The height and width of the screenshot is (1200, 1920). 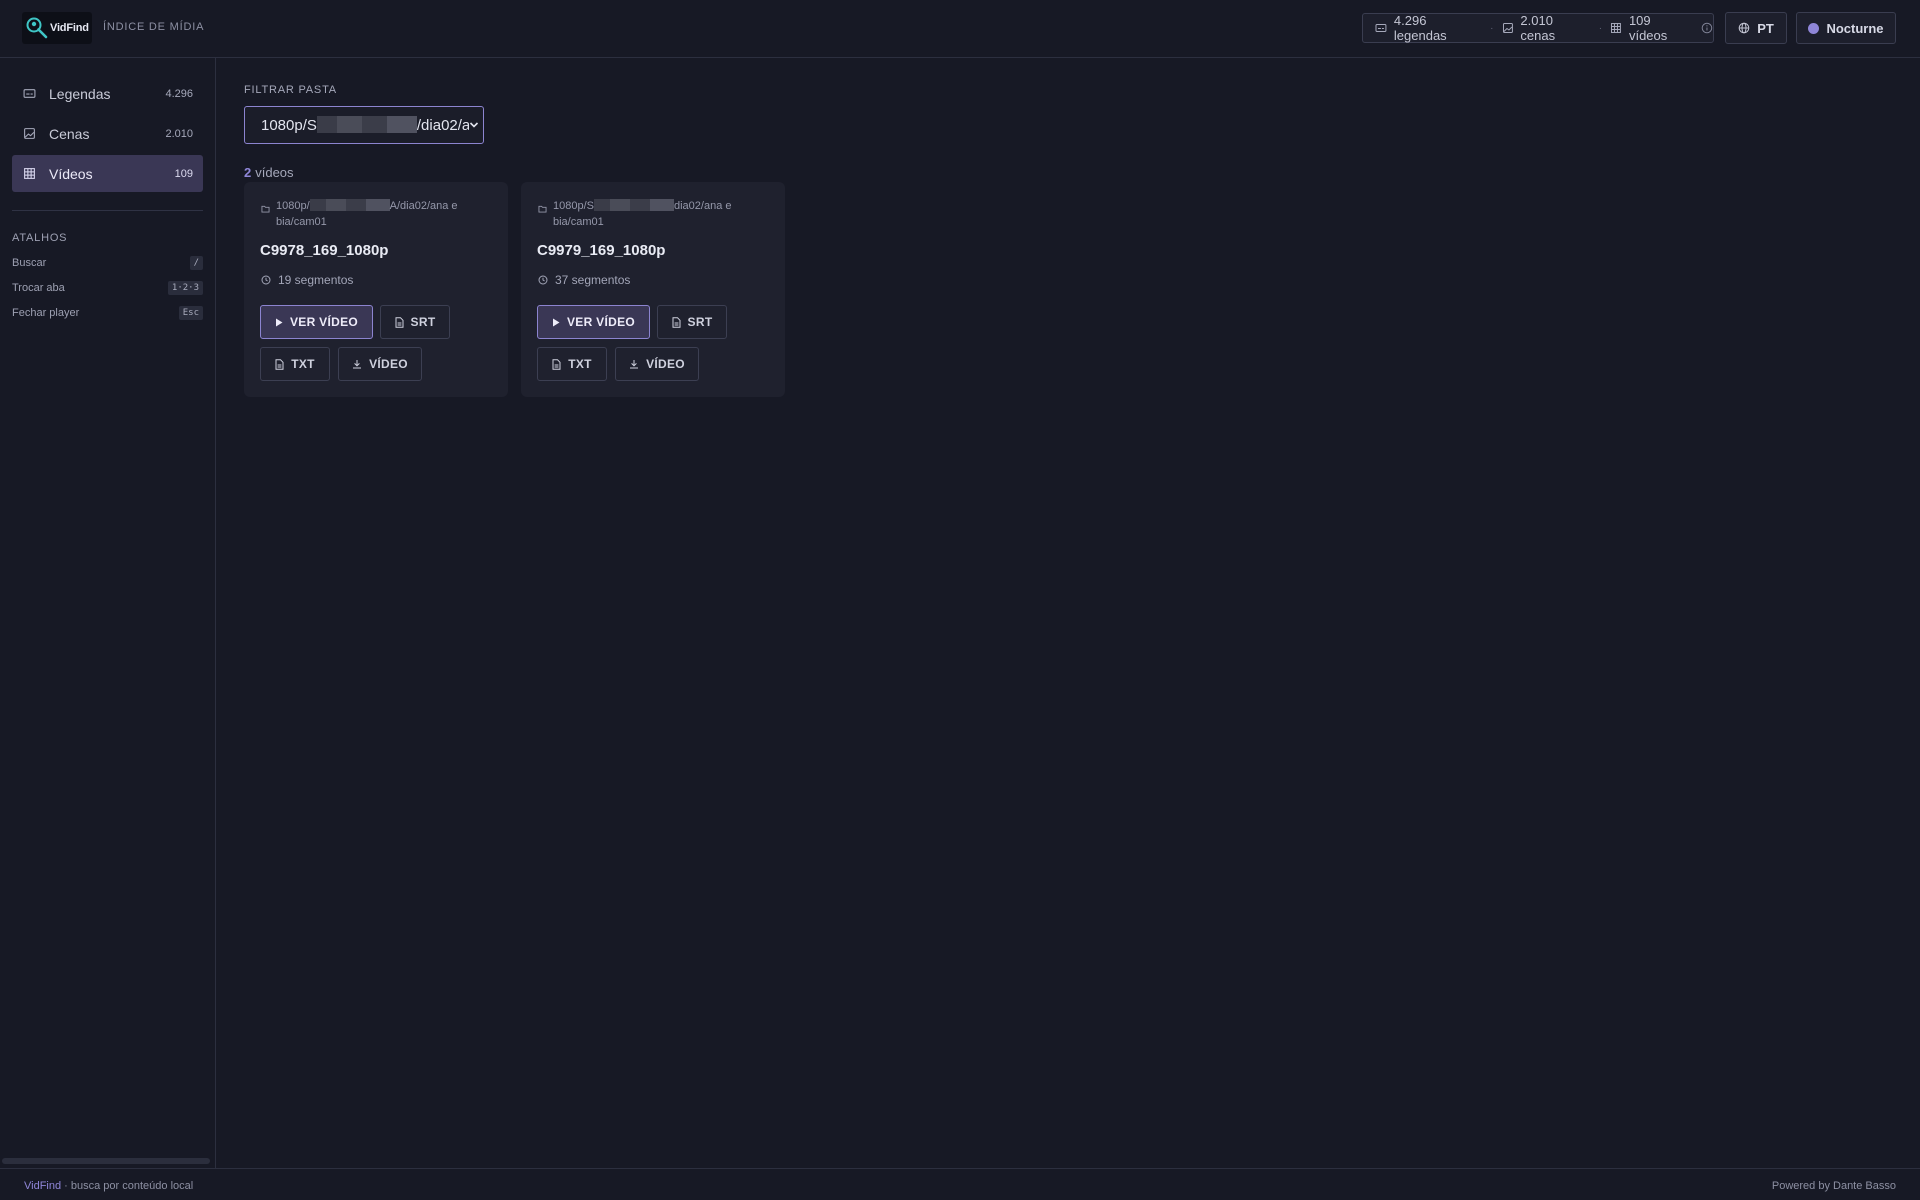 I want to click on path-prefix: 1080p/, so click(x=293, y=206).